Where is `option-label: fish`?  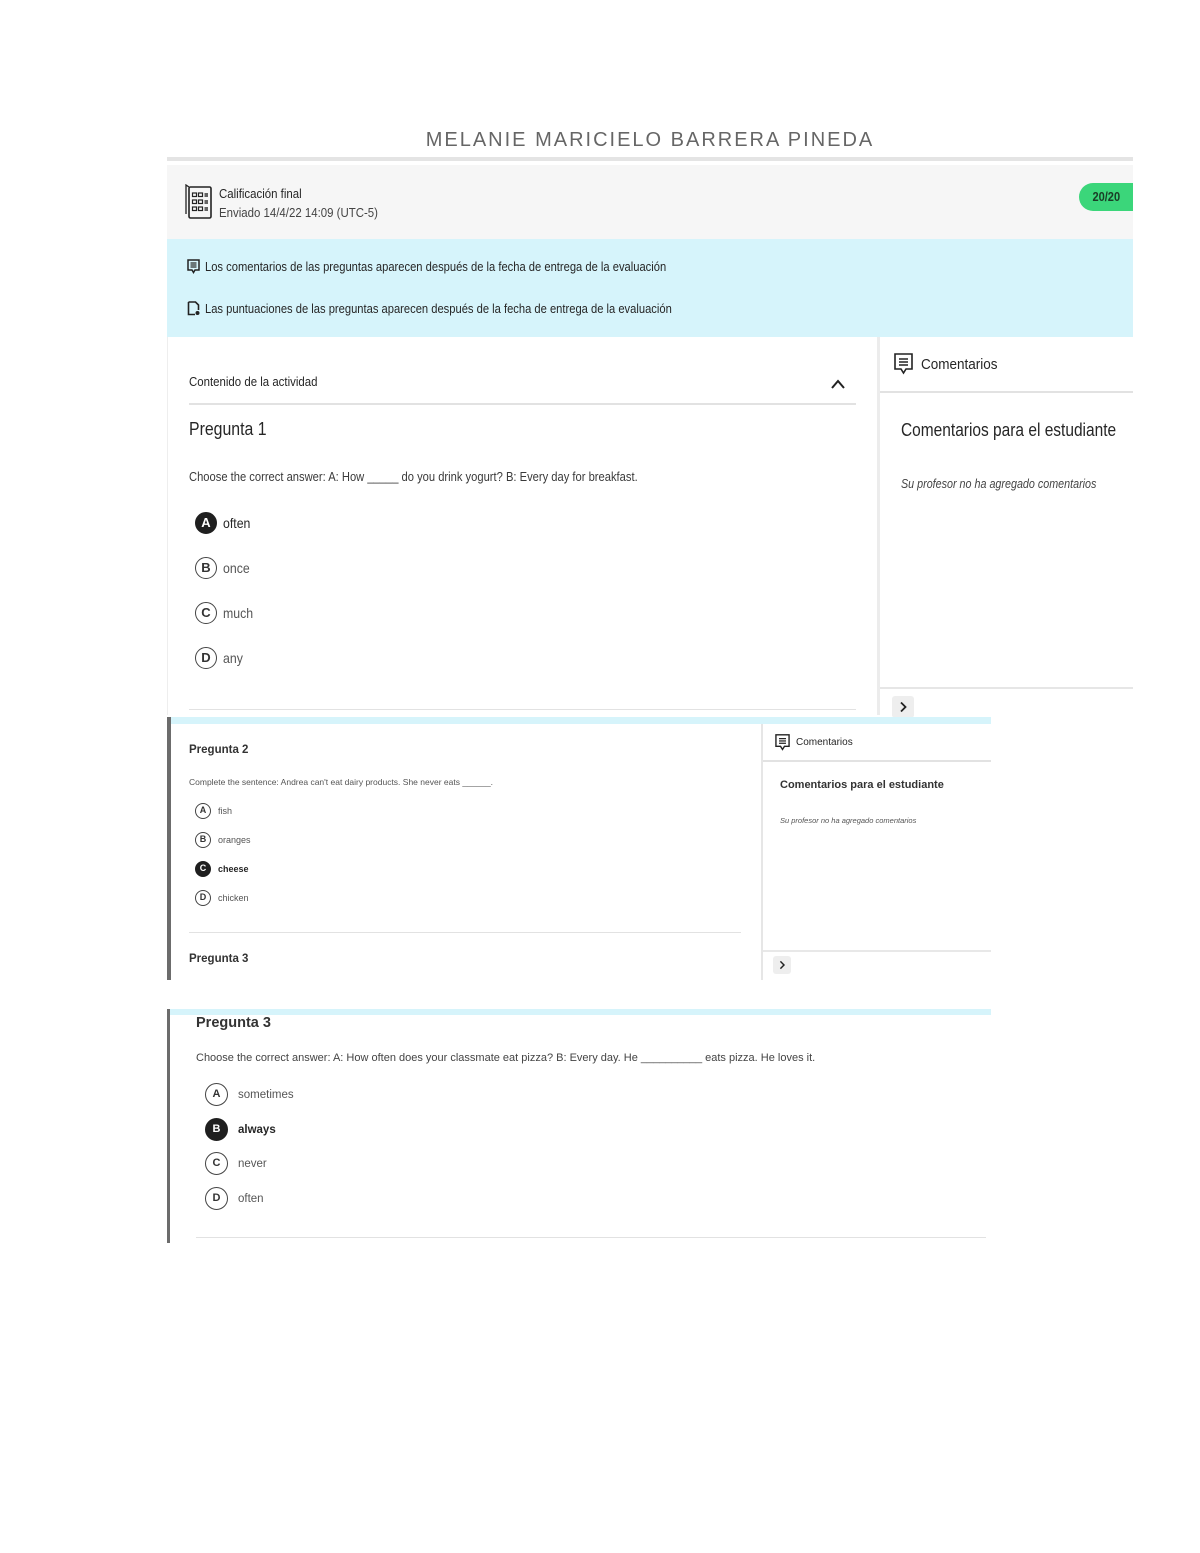 option-label: fish is located at coordinates (225, 811).